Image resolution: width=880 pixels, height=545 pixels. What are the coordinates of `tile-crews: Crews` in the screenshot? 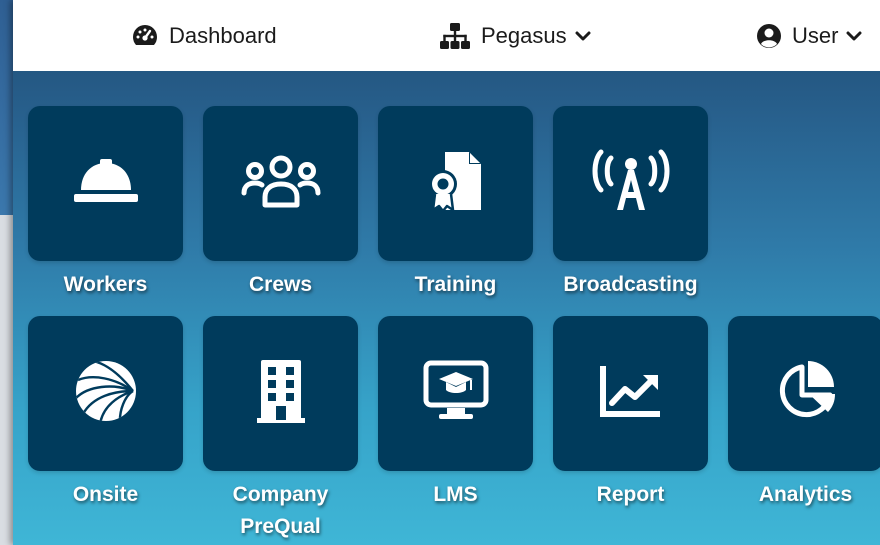 It's located at (280, 203).